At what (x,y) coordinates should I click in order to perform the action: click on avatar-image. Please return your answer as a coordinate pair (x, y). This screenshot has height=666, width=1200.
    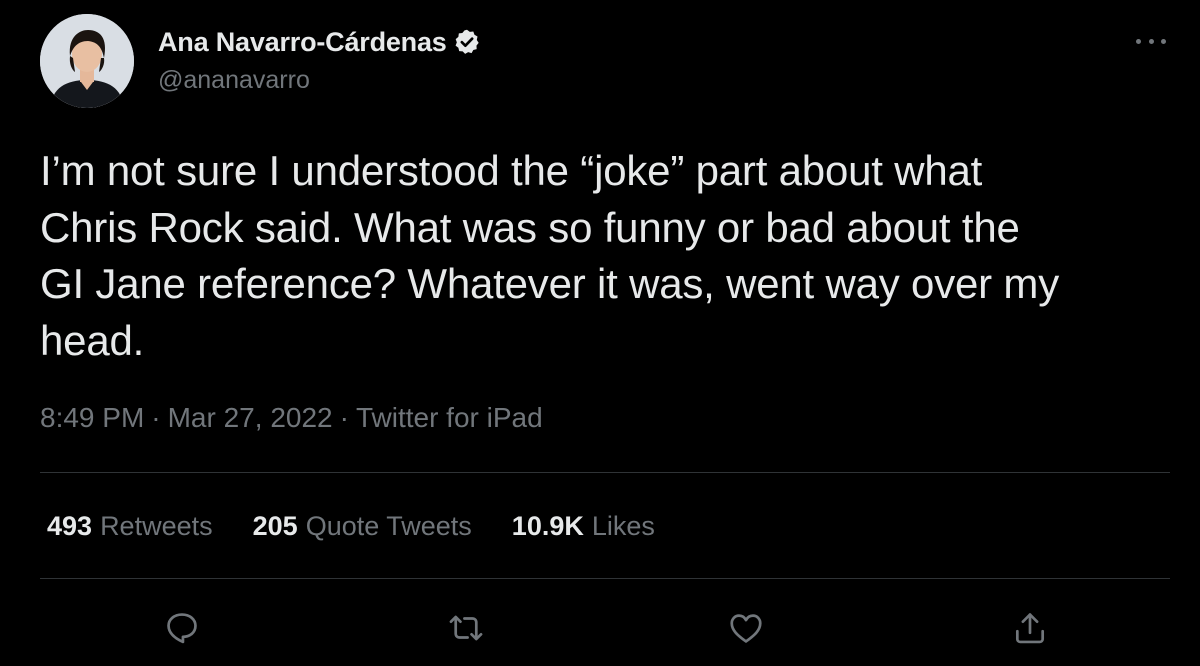
    Looking at the image, I should click on (87, 61).